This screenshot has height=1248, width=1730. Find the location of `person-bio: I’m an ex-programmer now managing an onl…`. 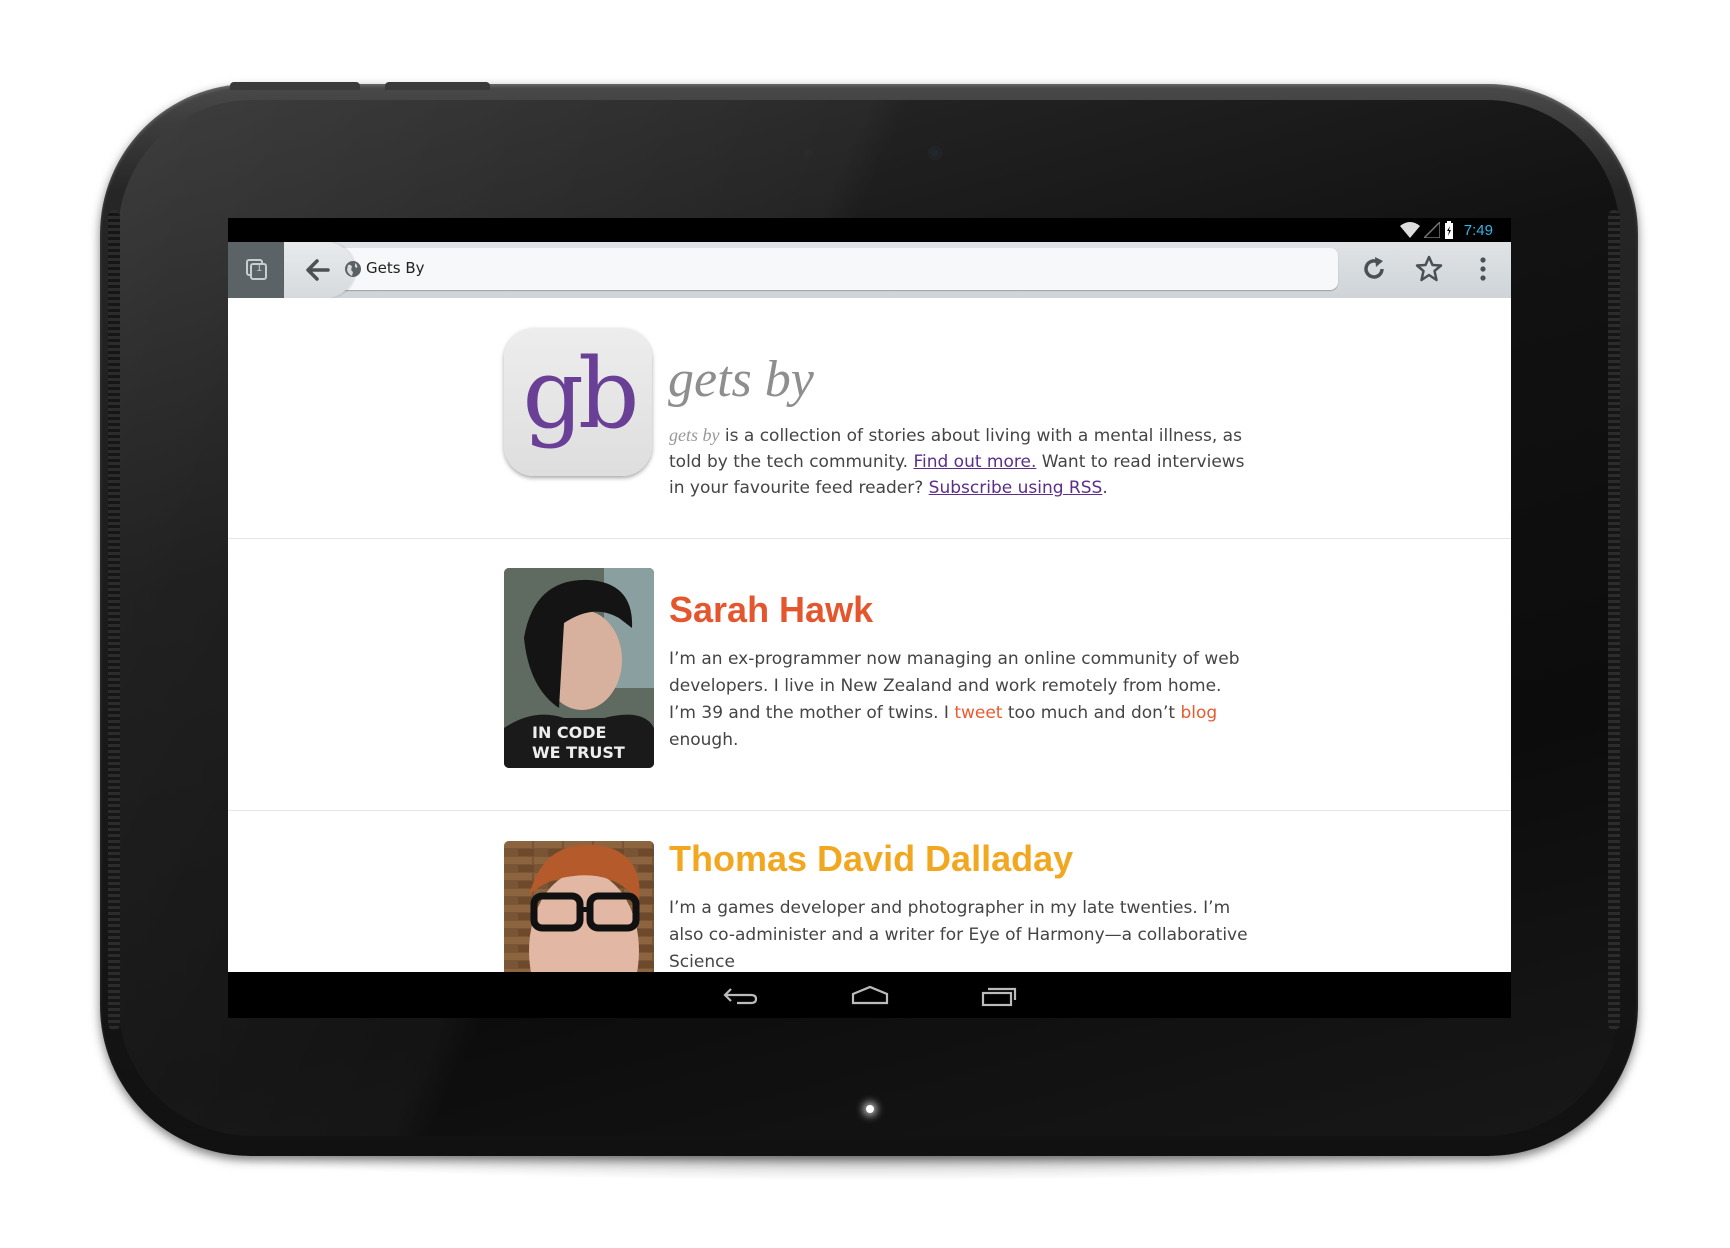

person-bio: I’m an ex-programmer now managing an onl… is located at coordinates (959, 700).